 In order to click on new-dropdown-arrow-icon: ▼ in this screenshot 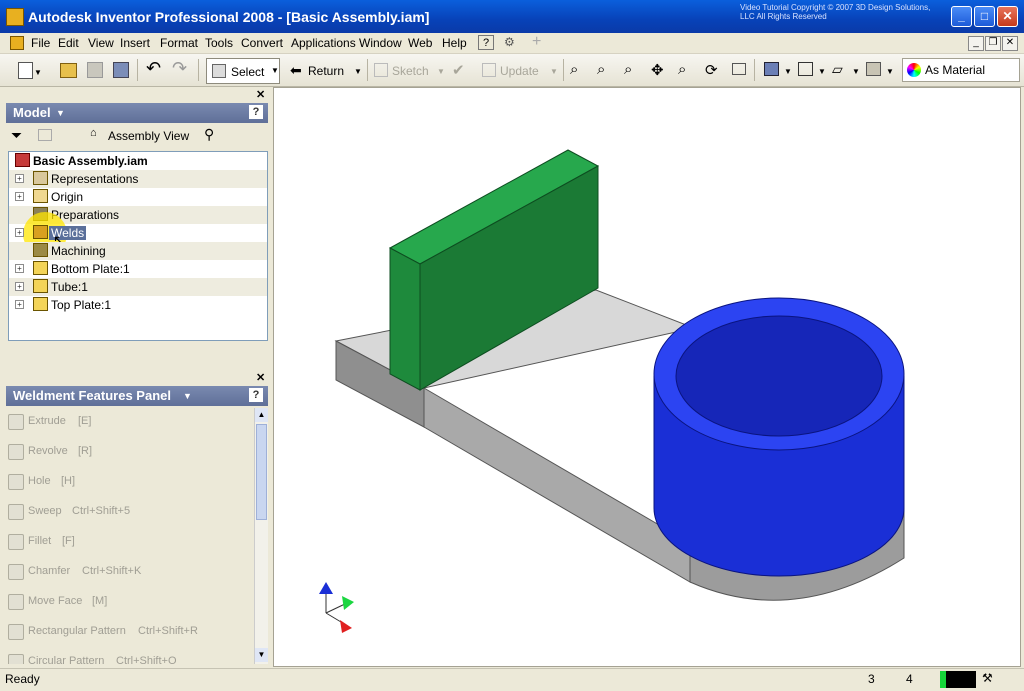, I will do `click(38, 72)`.